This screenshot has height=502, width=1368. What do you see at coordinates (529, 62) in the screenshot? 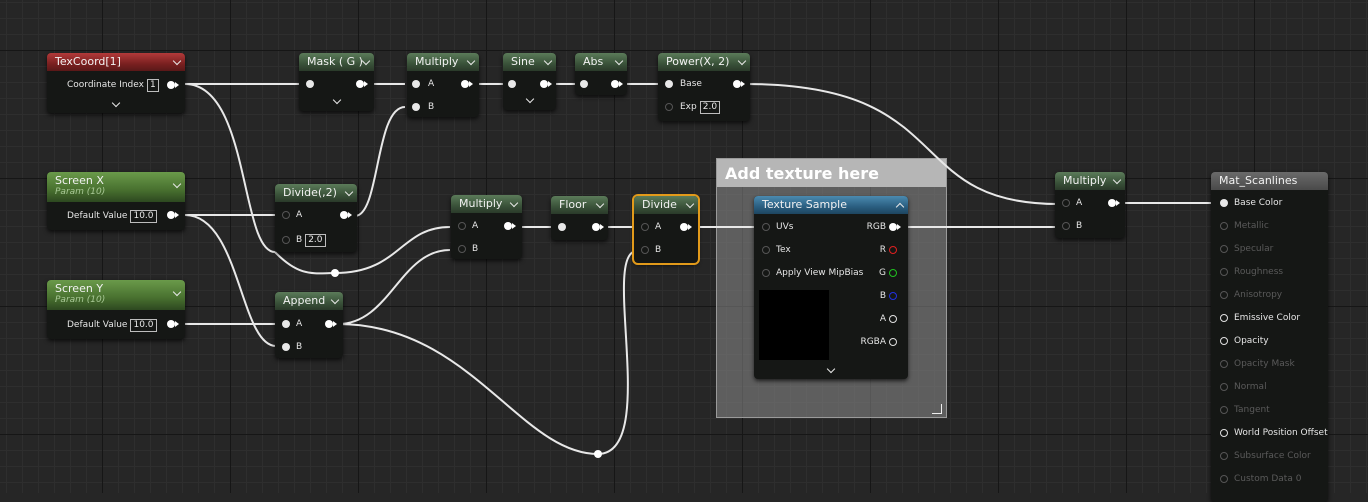
I see `node-header: Sine` at bounding box center [529, 62].